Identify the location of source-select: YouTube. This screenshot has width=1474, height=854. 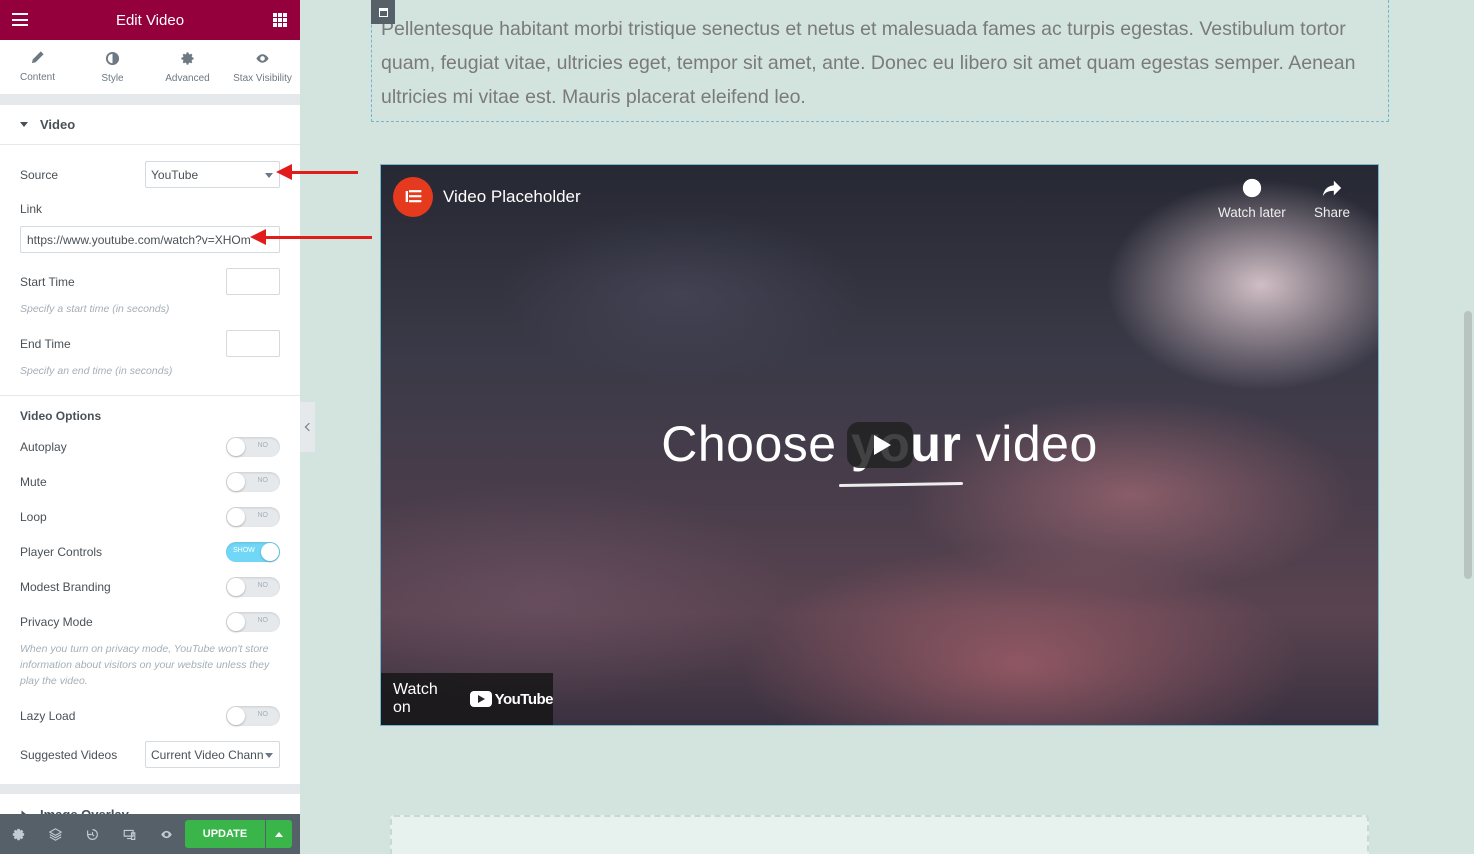
(212, 174).